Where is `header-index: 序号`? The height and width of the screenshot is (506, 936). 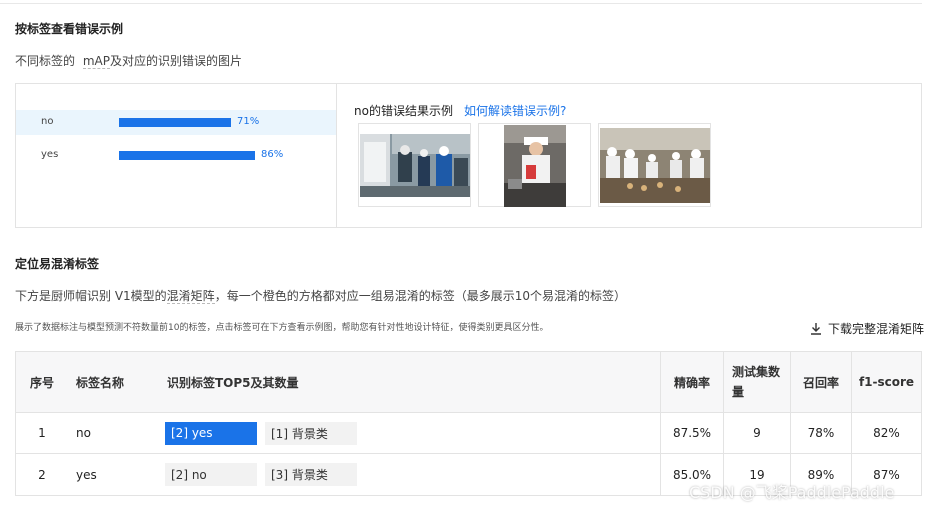 header-index: 序号 is located at coordinates (41, 382).